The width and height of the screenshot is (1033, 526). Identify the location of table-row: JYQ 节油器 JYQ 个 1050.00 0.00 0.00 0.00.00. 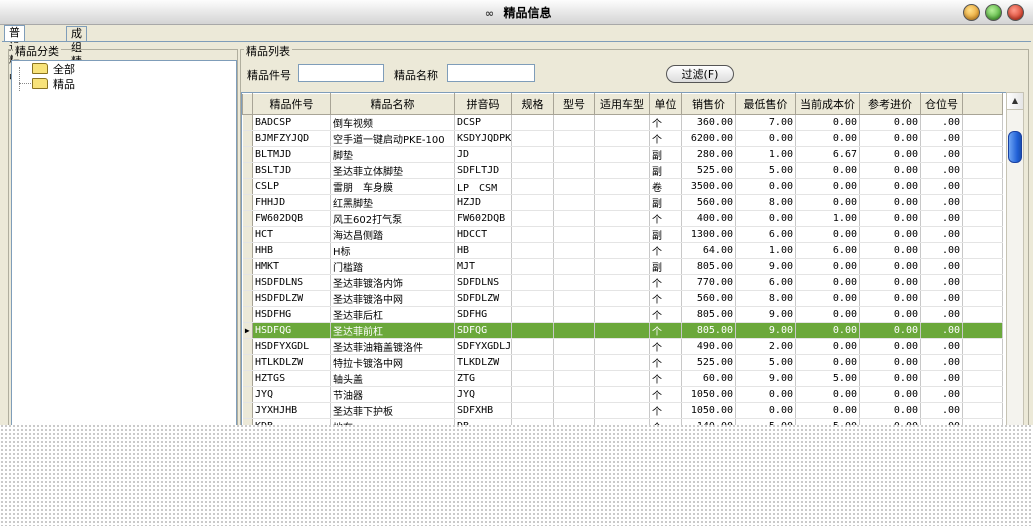
(622, 394).